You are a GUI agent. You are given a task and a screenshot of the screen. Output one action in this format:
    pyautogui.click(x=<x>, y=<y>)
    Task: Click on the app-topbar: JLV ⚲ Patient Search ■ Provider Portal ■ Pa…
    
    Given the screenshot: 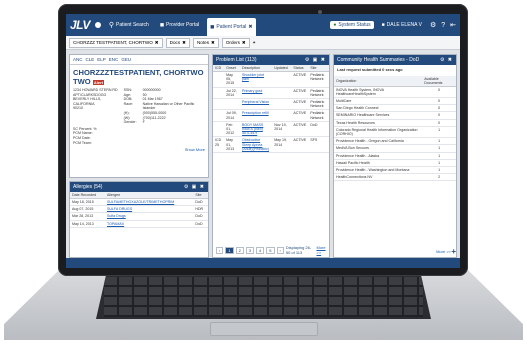 What is the action you would take?
    pyautogui.click(x=263, y=25)
    